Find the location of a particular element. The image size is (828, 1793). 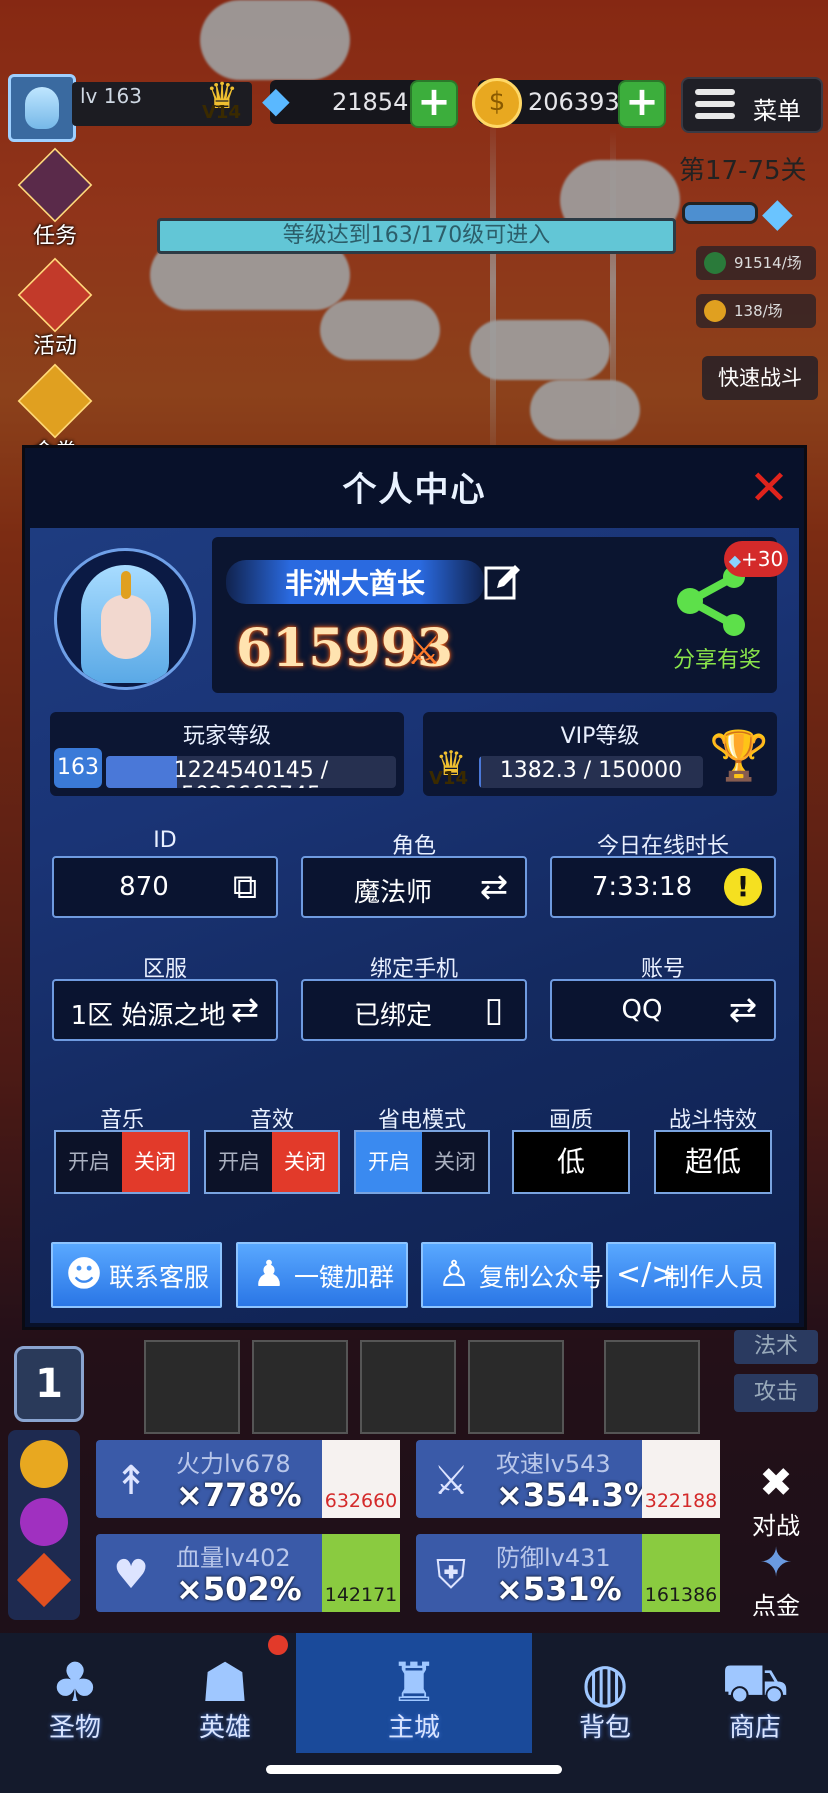

upgrade-health: ♥ 血量lv402 ×502% 142171 is located at coordinates (248, 1573).